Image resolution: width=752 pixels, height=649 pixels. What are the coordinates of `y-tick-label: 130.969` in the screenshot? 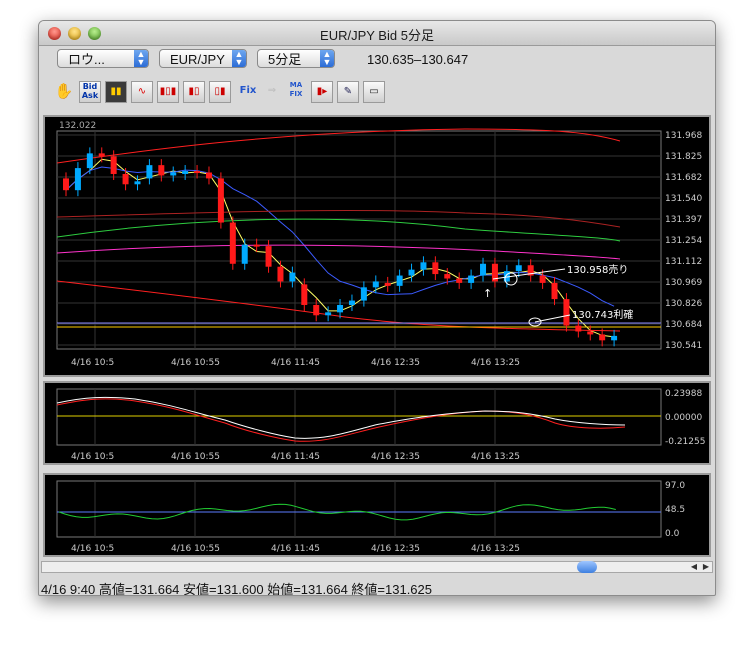 It's located at (683, 283).